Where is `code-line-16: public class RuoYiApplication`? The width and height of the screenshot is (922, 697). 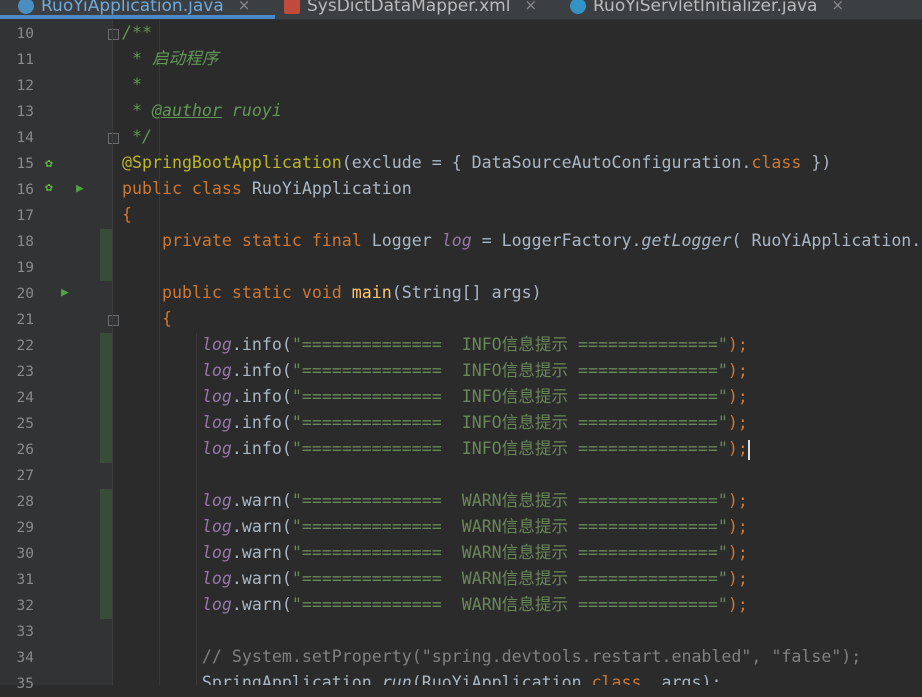
code-line-16: public class RuoYiApplication is located at coordinates (267, 189).